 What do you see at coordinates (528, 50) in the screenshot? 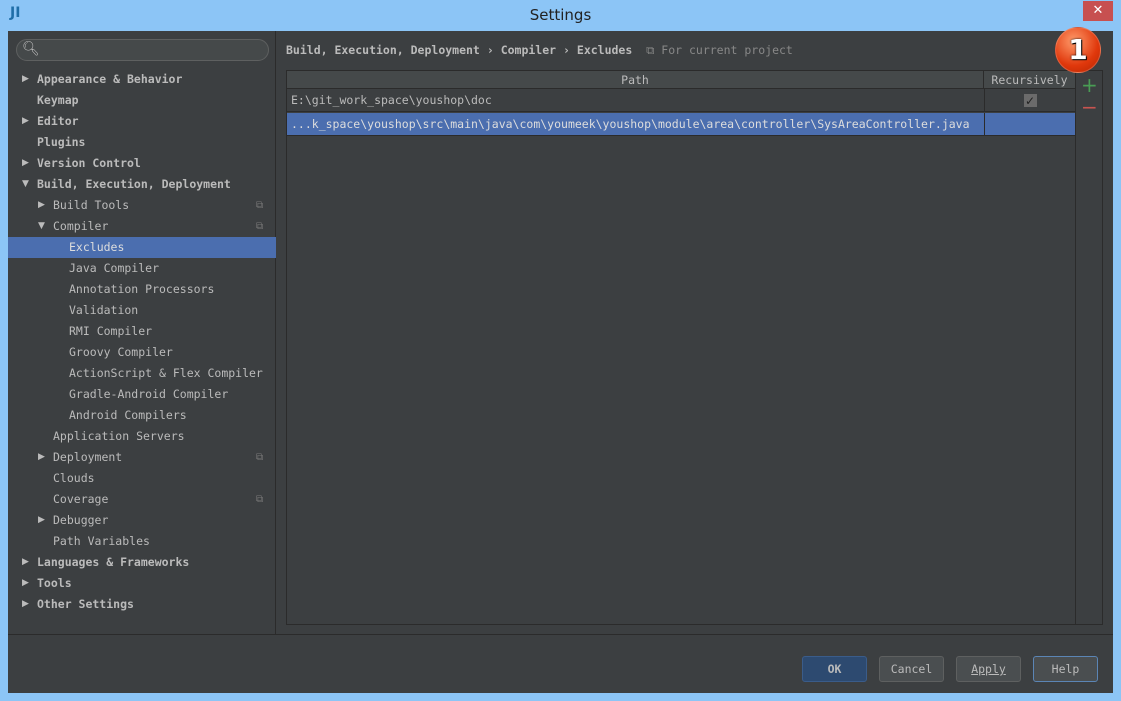
I see `breadcrumb-item: Compiler` at bounding box center [528, 50].